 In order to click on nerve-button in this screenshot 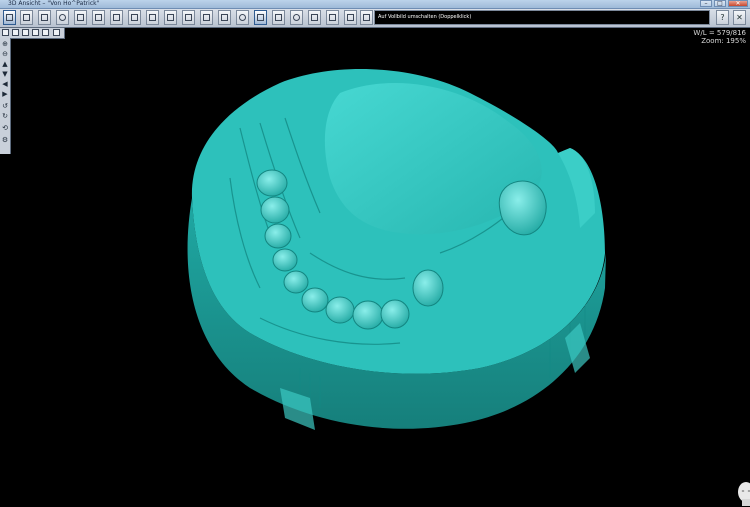, I will do `click(332, 17)`.